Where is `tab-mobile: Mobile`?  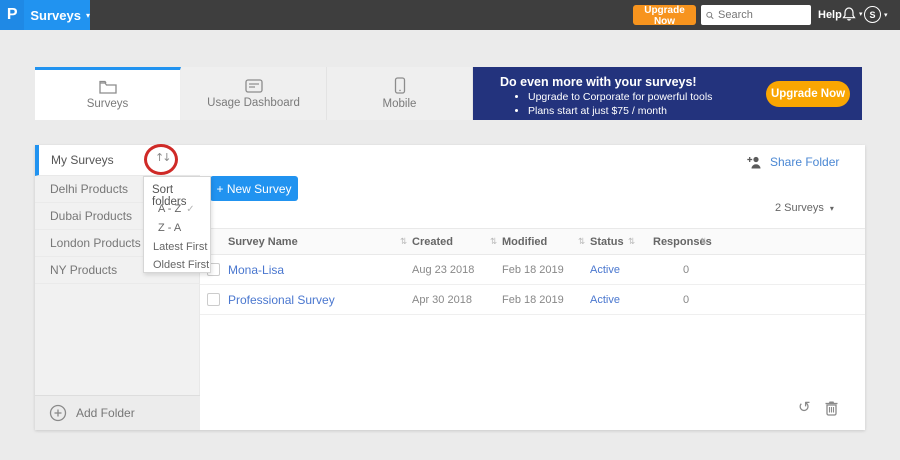 tab-mobile: Mobile is located at coordinates (400, 93).